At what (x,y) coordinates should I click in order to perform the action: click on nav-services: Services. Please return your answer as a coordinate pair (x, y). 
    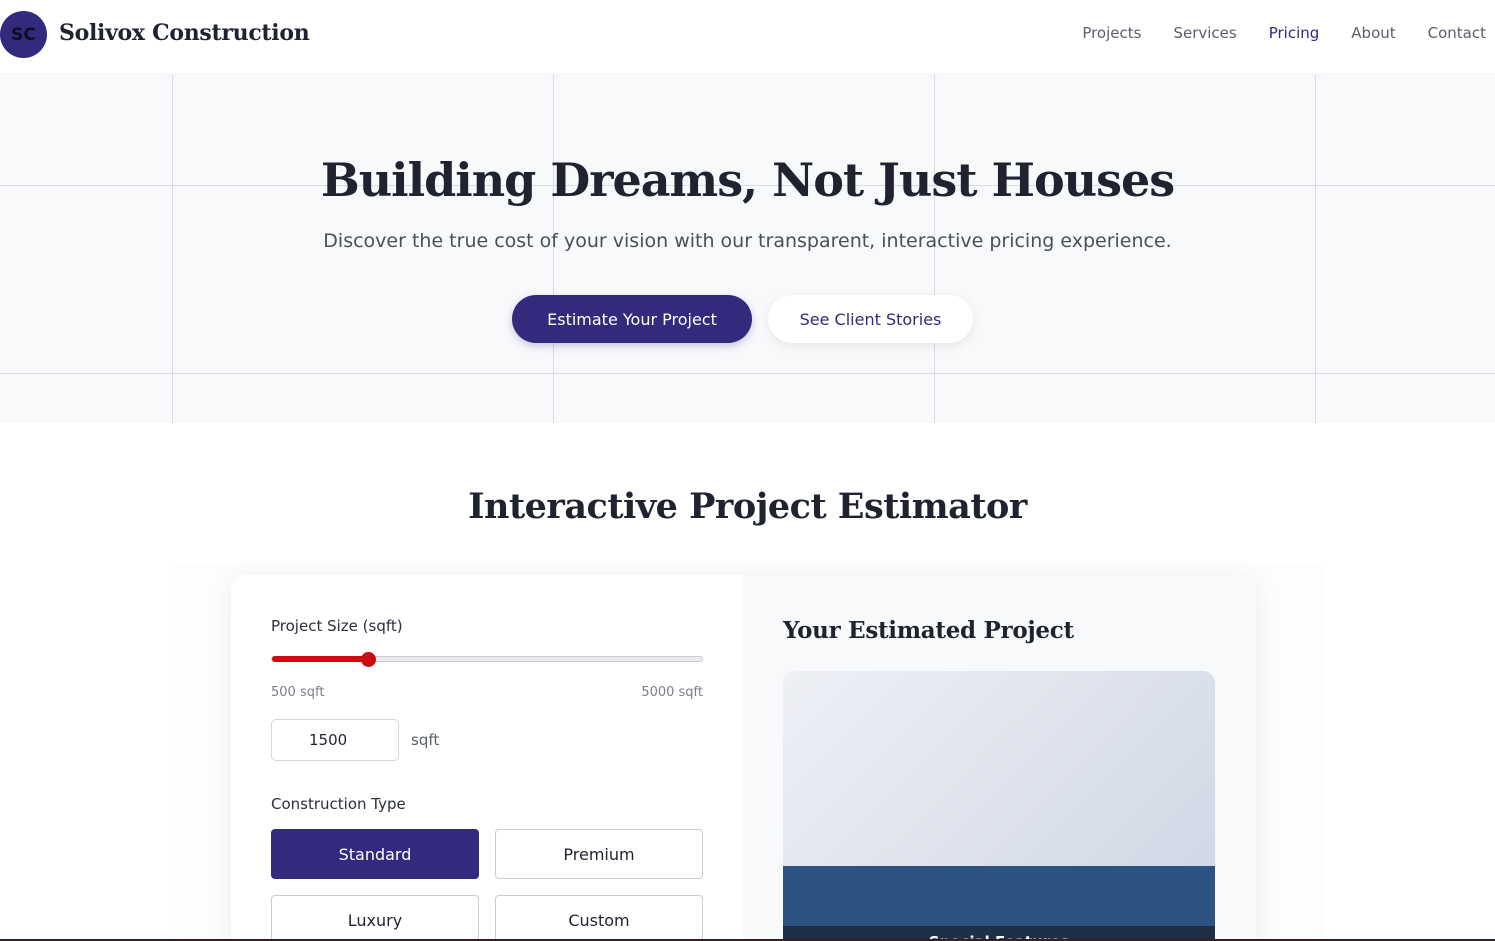
    Looking at the image, I should click on (1204, 33).